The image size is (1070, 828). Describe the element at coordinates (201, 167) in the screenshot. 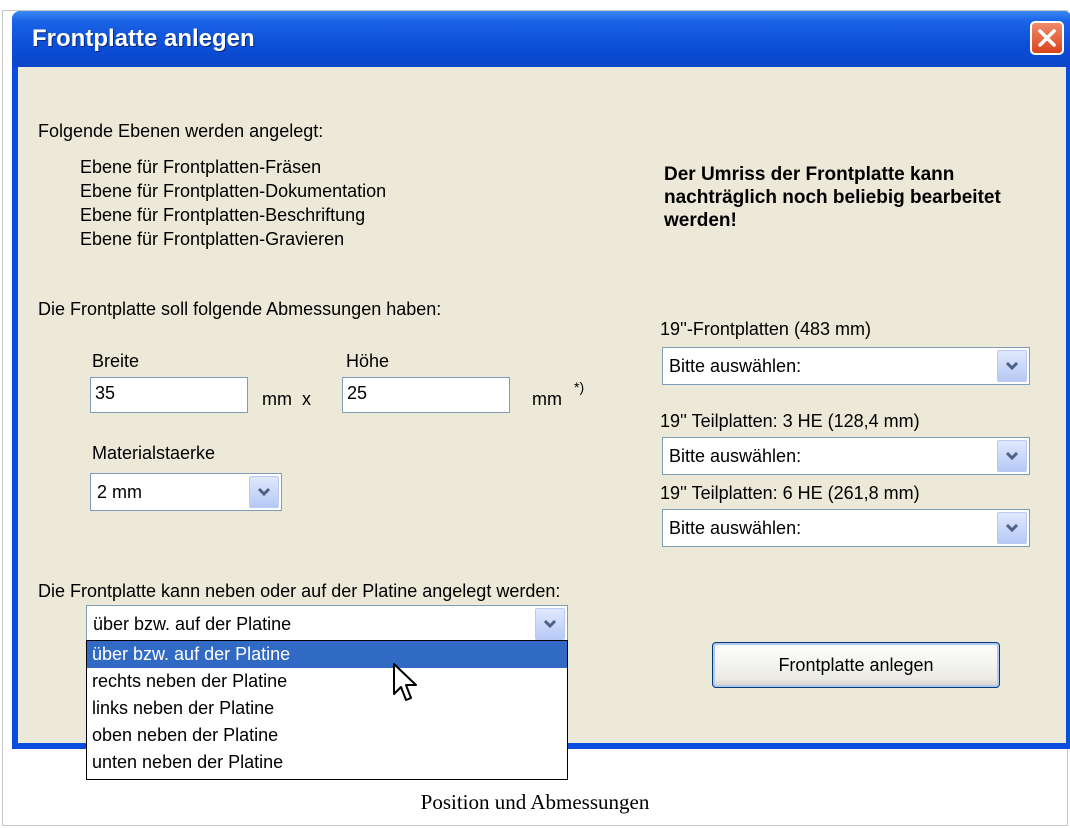

I see `layer-item: Ebene für Frontplatten-Fräsen` at that location.